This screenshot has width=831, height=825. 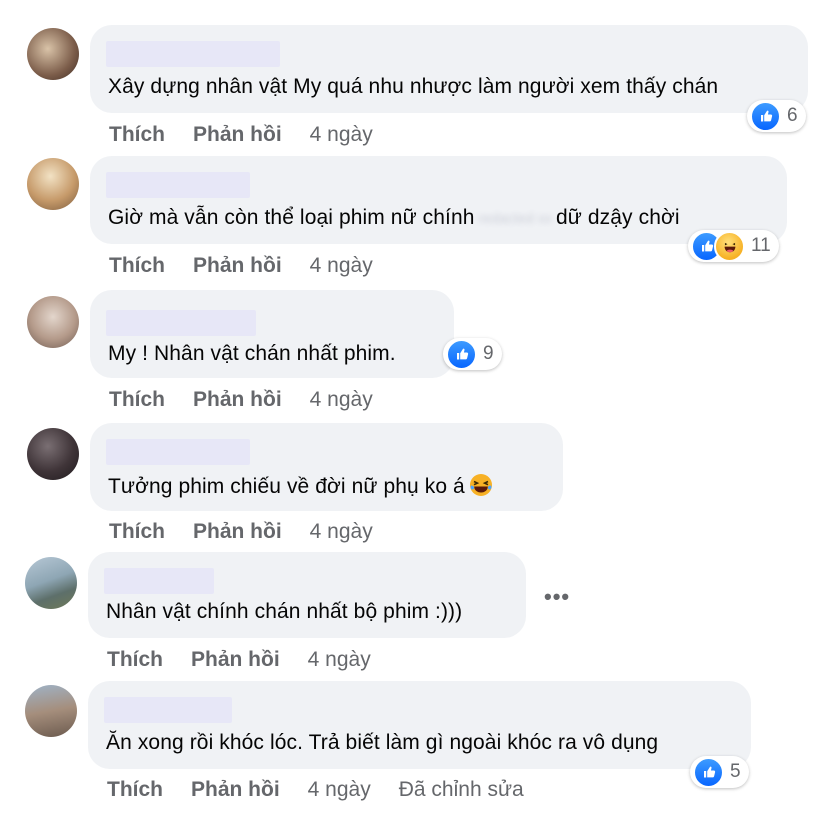 What do you see at coordinates (557, 597) in the screenshot?
I see `more-options-button: •••` at bounding box center [557, 597].